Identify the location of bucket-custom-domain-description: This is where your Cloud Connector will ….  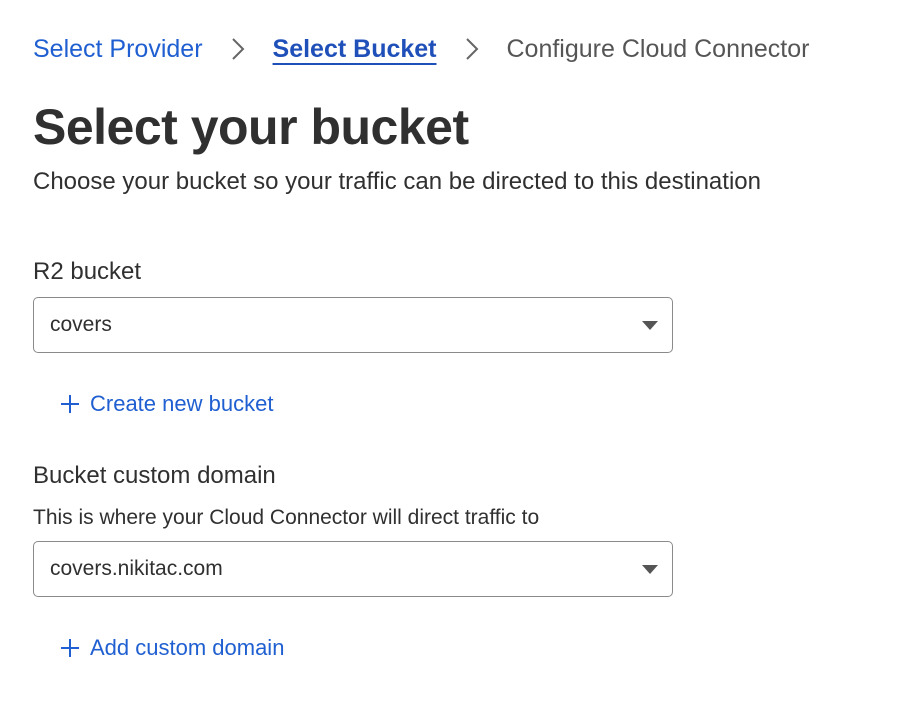
(286, 517).